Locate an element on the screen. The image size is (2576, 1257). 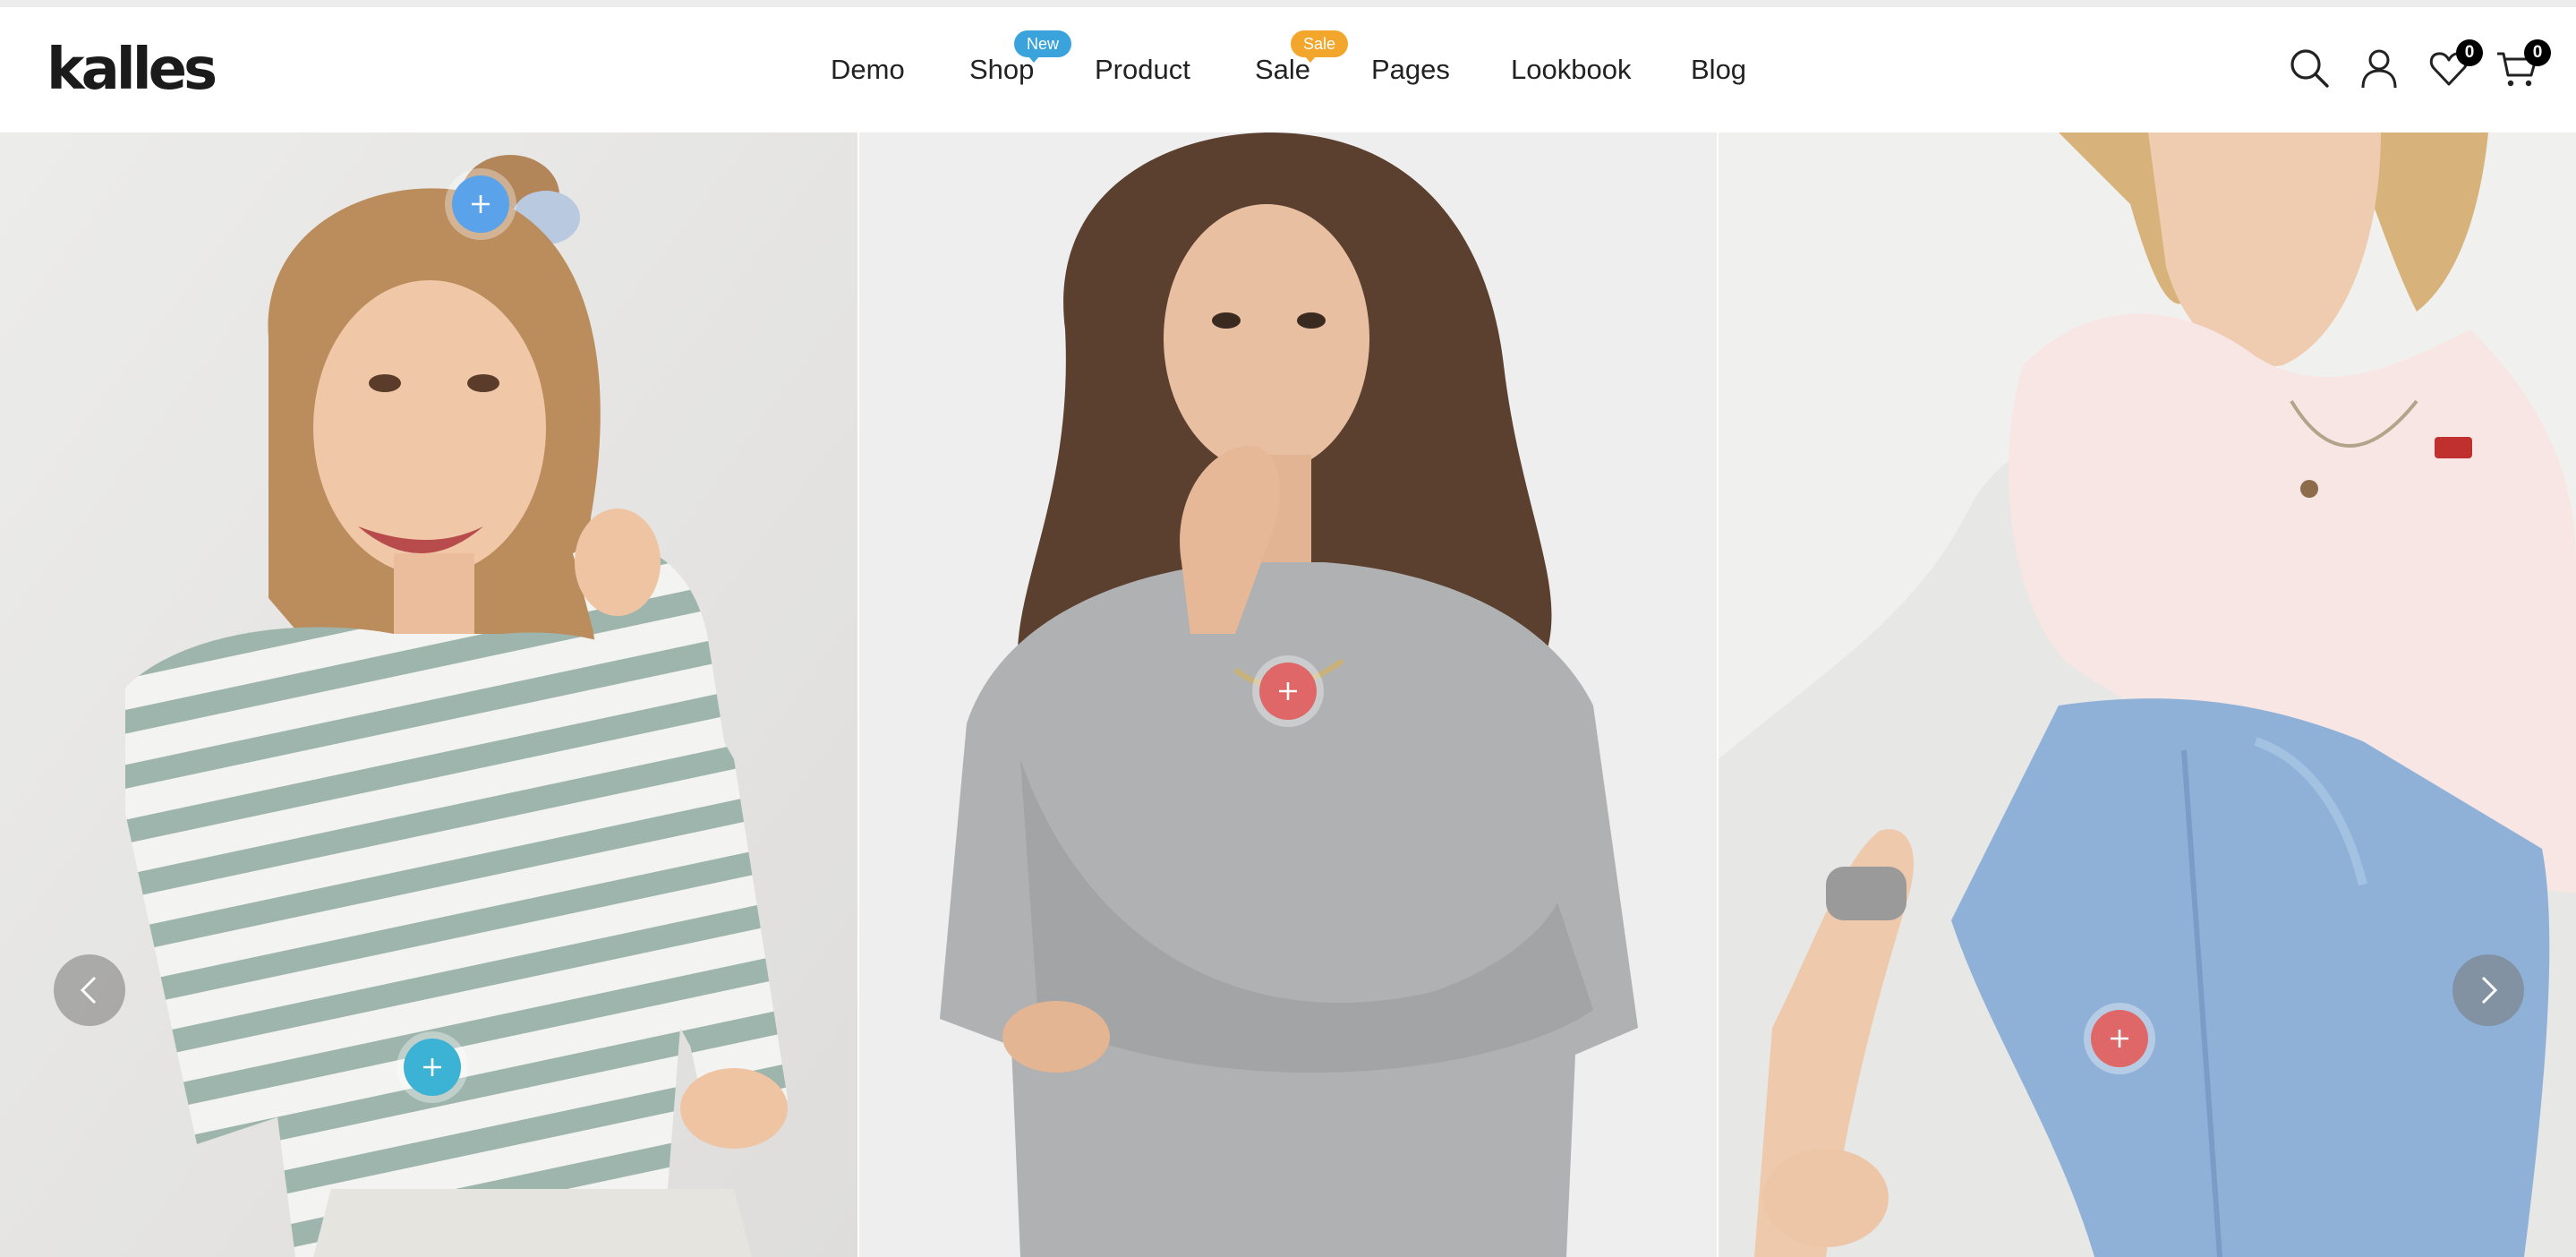
chevron-left-icon is located at coordinates (88, 991).